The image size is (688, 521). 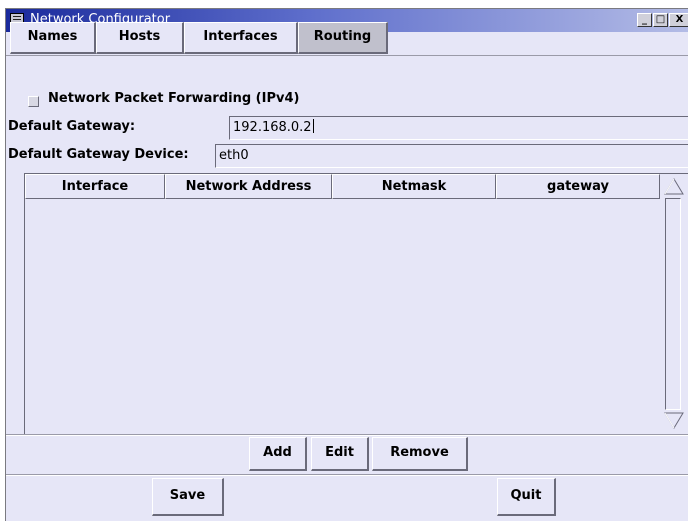 I want to click on save-button: Save, so click(x=188, y=497).